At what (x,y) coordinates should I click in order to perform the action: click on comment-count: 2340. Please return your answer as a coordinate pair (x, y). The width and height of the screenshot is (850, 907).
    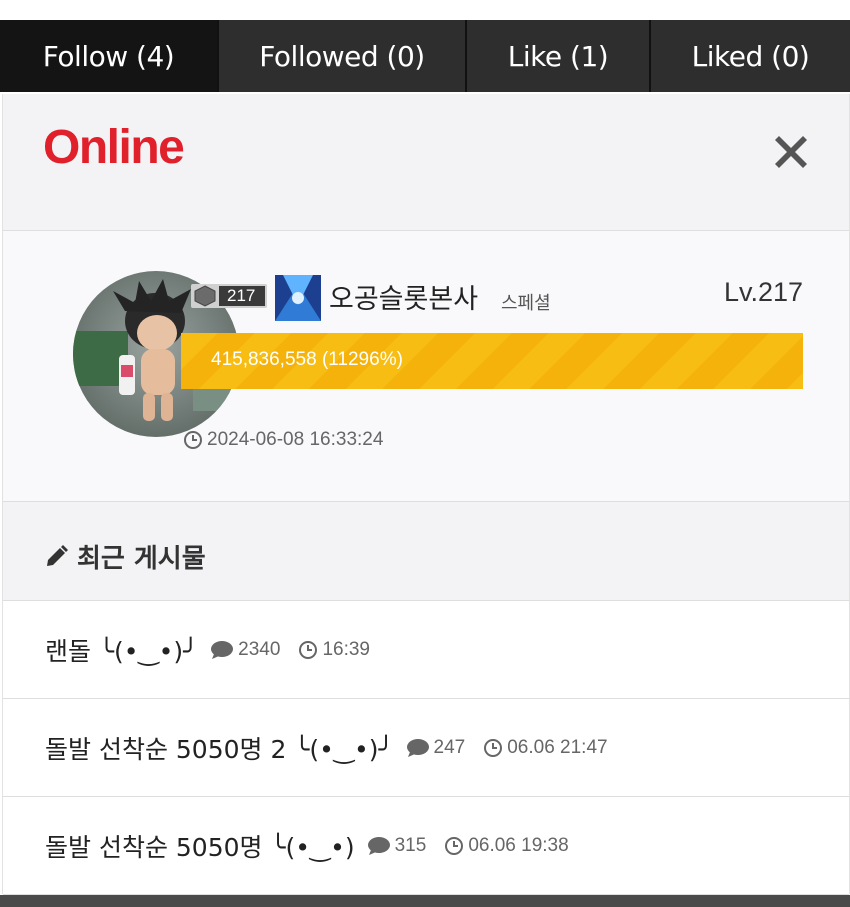
    Looking at the image, I should click on (259, 649).